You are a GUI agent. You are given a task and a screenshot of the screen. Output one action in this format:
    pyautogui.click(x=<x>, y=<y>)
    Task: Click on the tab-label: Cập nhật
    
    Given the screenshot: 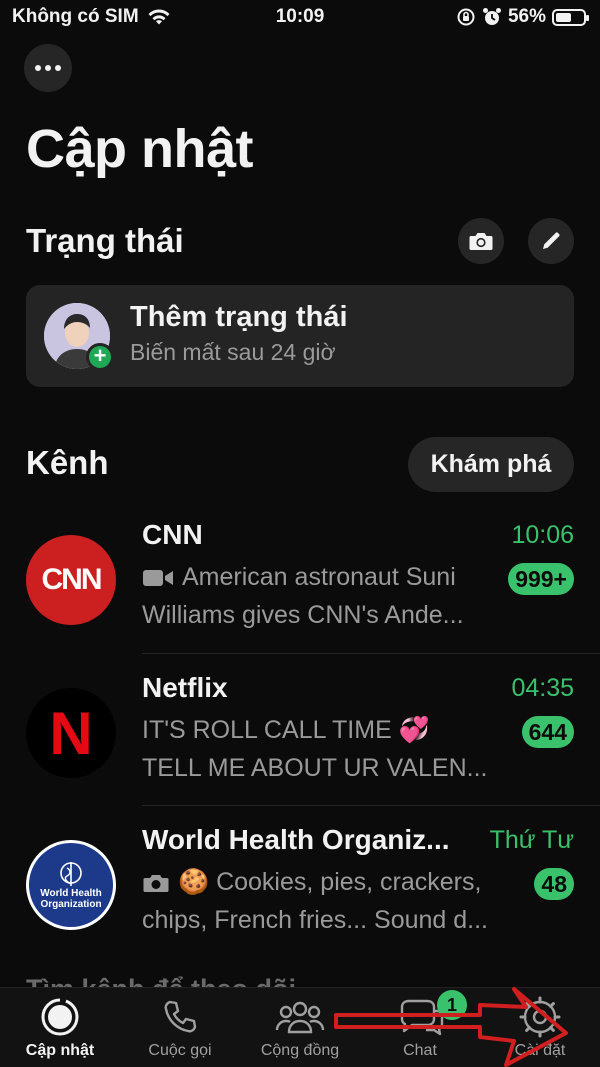 What is the action you would take?
    pyautogui.click(x=60, y=1050)
    